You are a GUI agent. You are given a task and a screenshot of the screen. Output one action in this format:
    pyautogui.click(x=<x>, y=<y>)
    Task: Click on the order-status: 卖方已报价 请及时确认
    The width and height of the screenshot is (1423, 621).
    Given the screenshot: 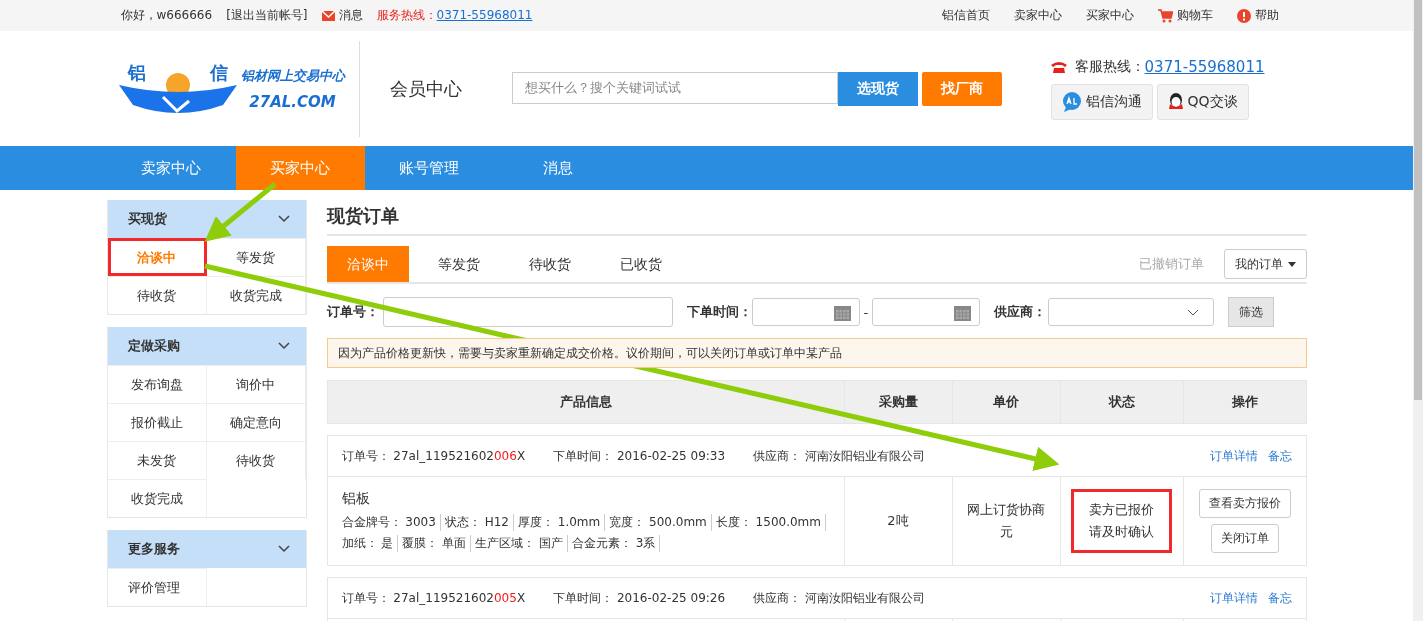 What is the action you would take?
    pyautogui.click(x=1121, y=521)
    